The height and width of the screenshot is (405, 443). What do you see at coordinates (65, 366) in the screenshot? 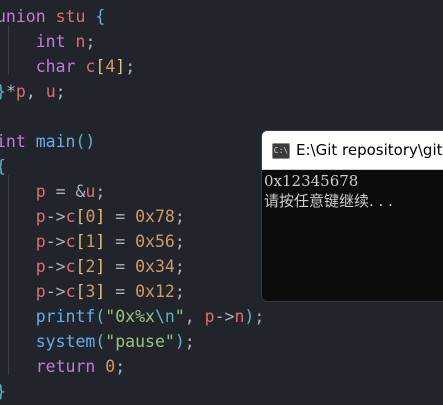
I see `code-token: return` at bounding box center [65, 366].